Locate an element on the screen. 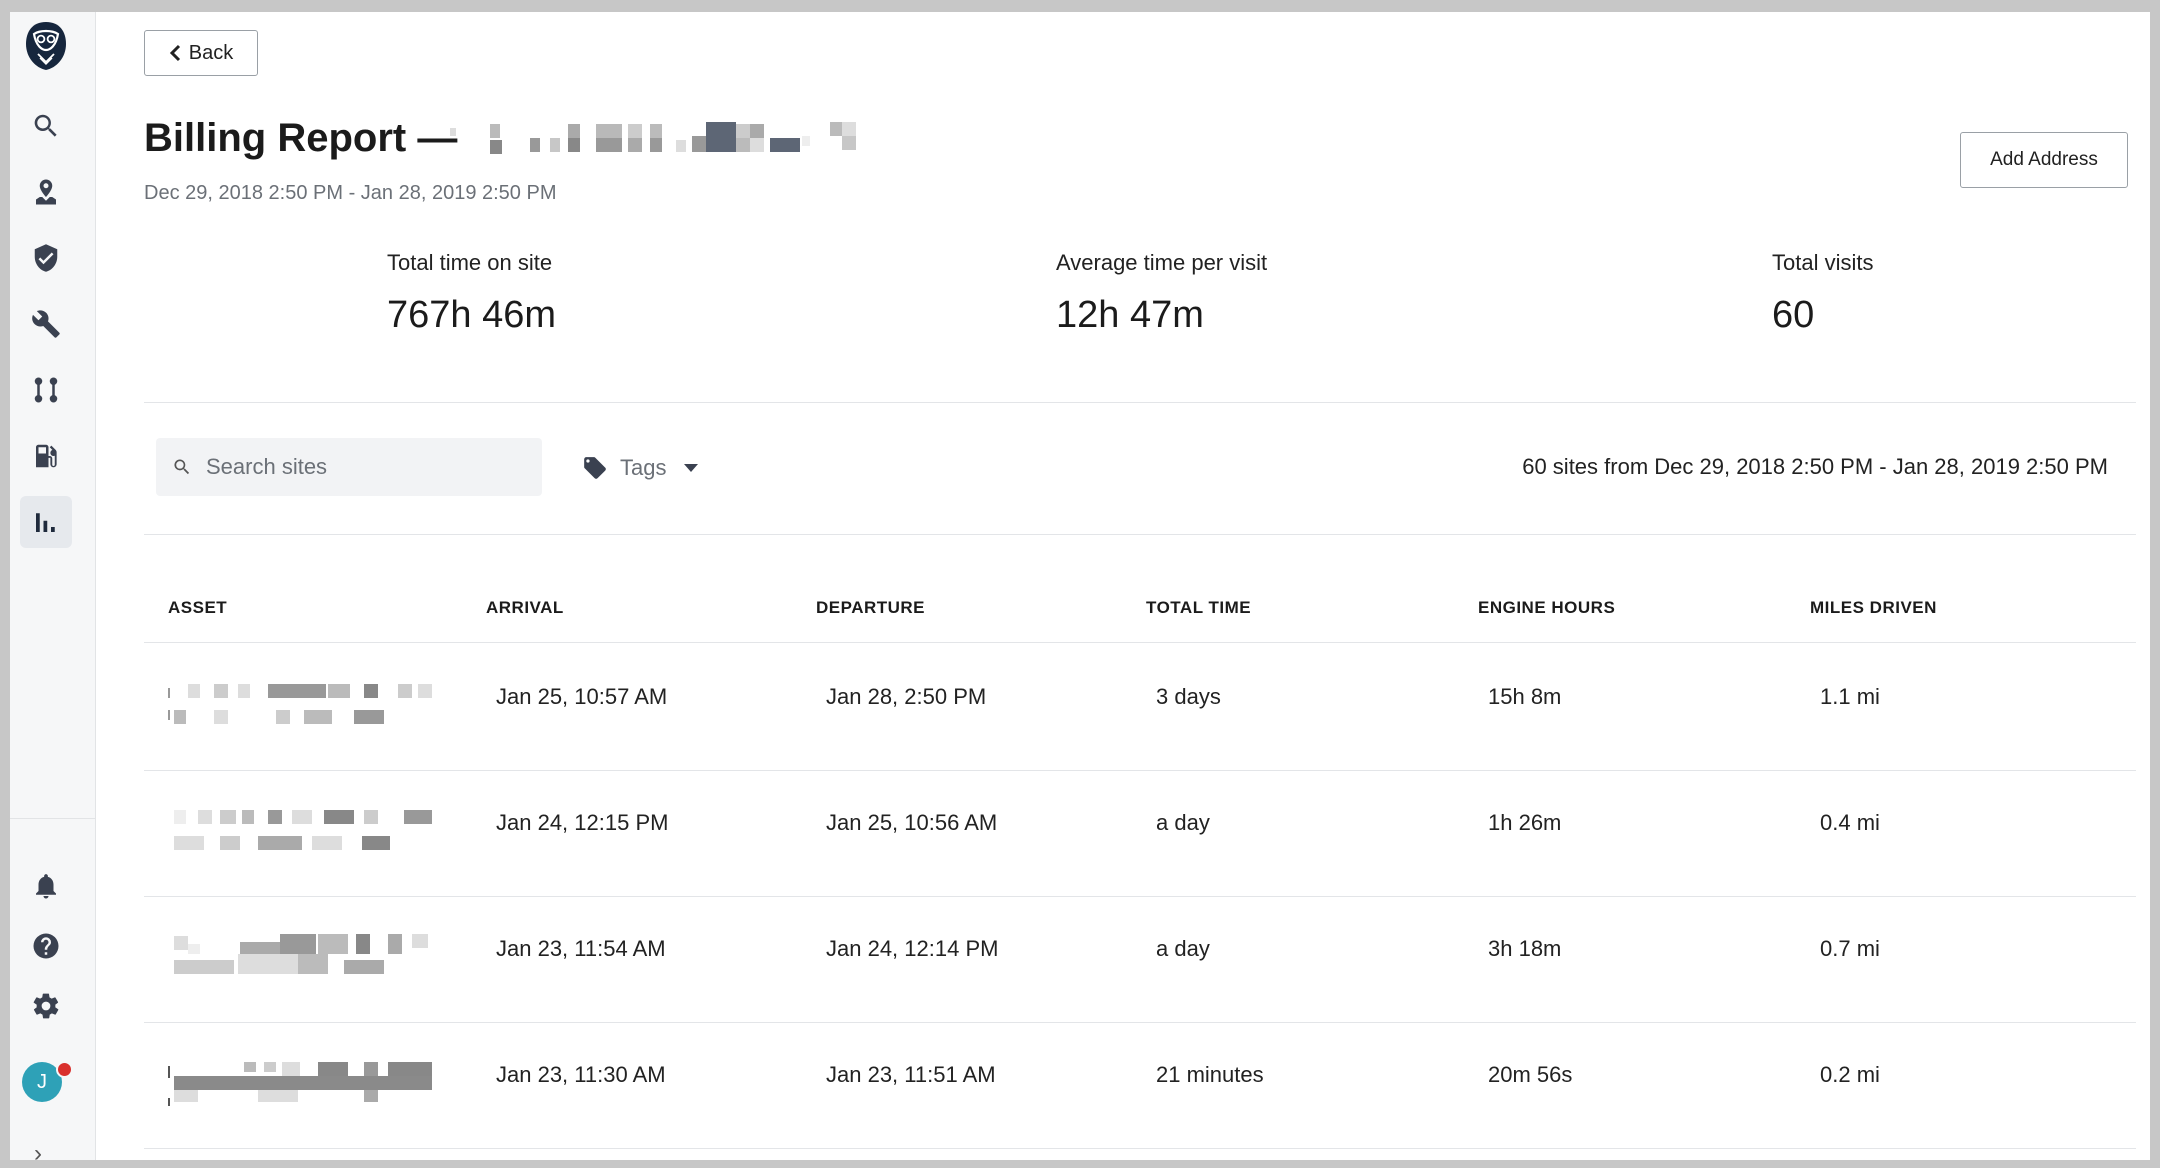 Image resolution: width=2160 pixels, height=1168 pixels. tags-dropdown: Tags is located at coordinates (640, 468).